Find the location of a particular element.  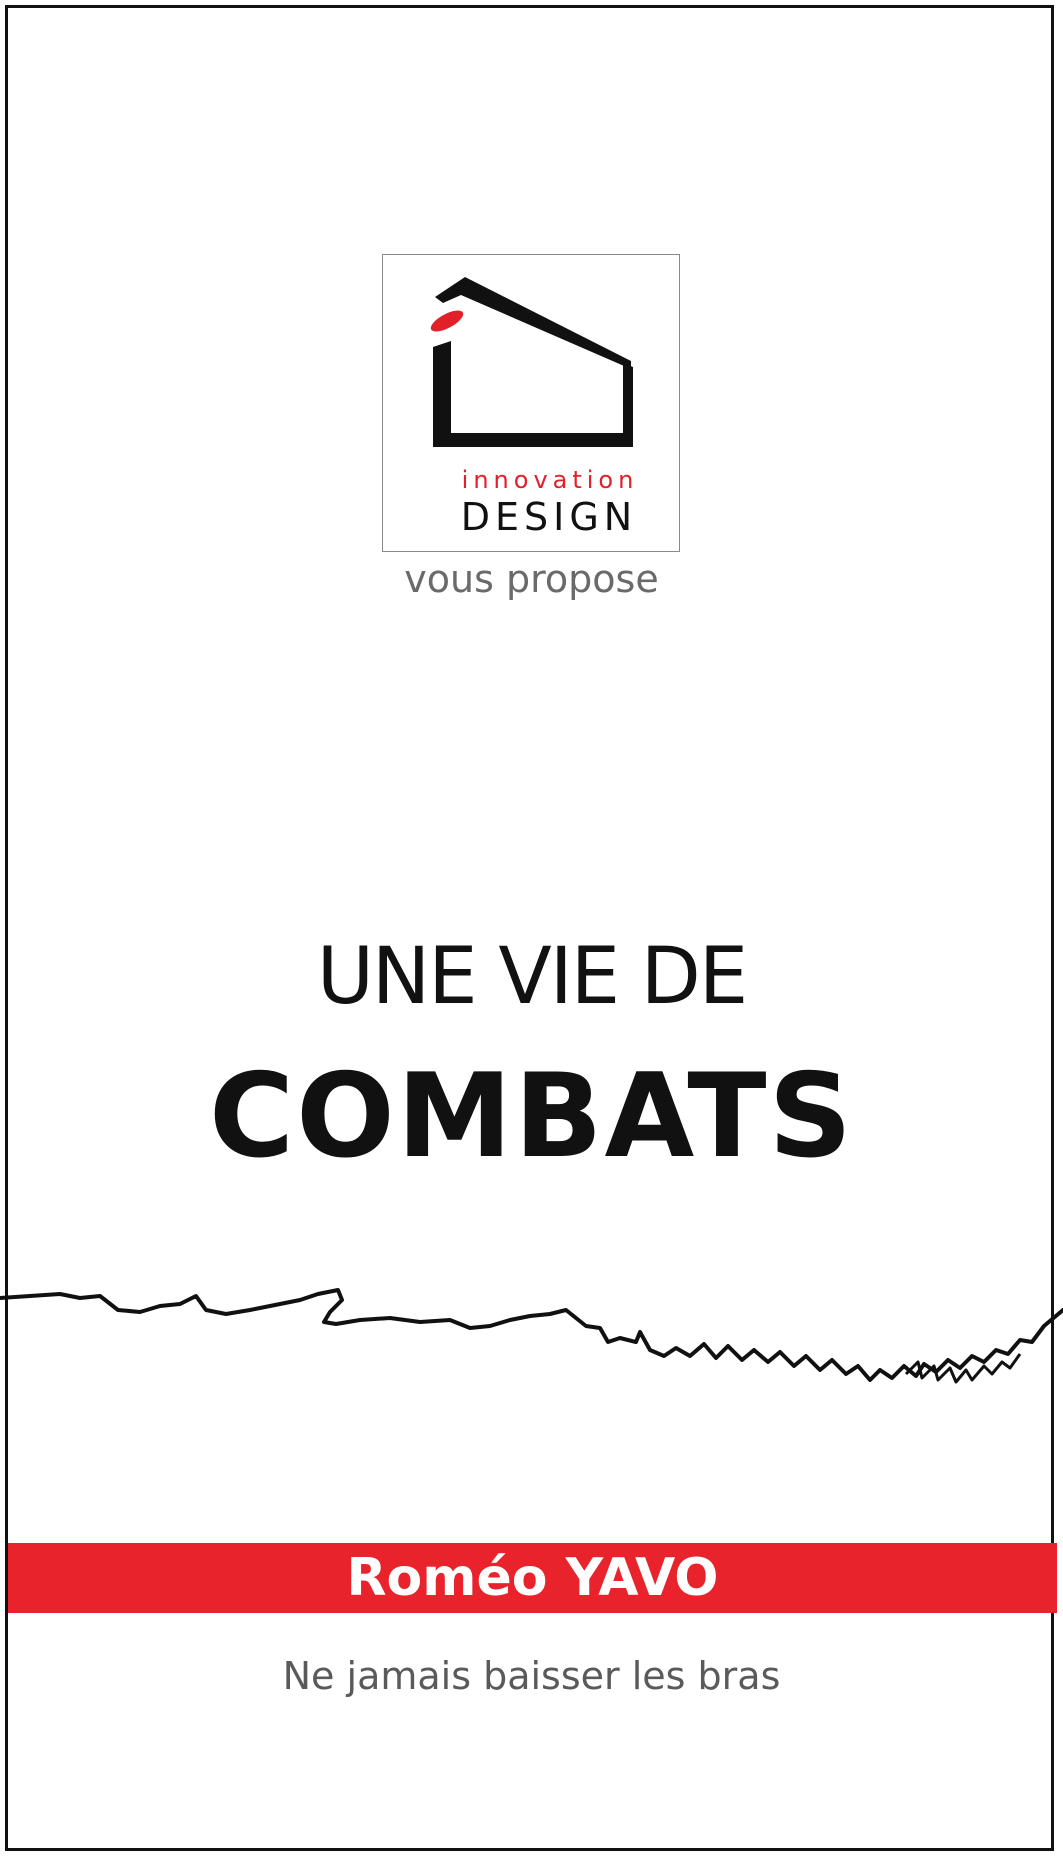

brand-name-bottom: DESIGN is located at coordinates (549, 517).